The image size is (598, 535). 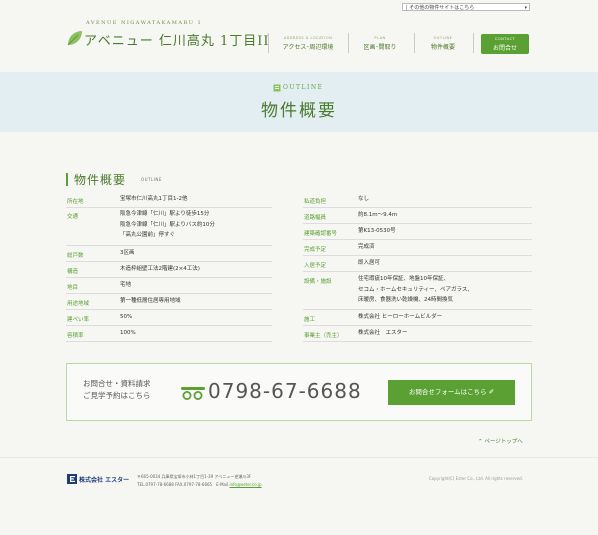 What do you see at coordinates (75, 202) in the screenshot?
I see `spec-label: 所在地` at bounding box center [75, 202].